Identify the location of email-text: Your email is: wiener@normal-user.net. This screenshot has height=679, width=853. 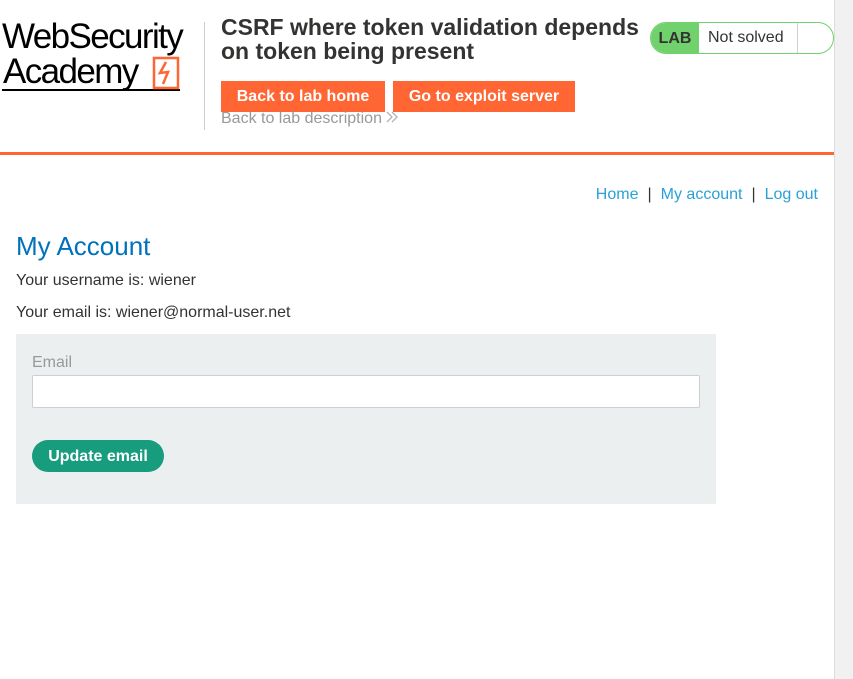
(153, 312).